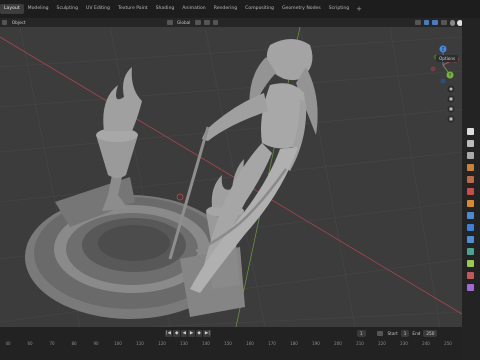 The image size is (480, 360). I want to click on tab-sculpting: Sculpting, so click(67, 9).